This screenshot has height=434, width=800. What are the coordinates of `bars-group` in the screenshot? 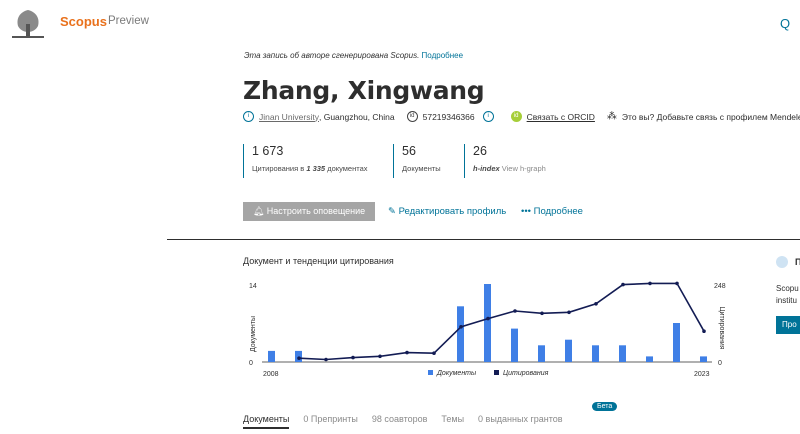 It's located at (487, 323).